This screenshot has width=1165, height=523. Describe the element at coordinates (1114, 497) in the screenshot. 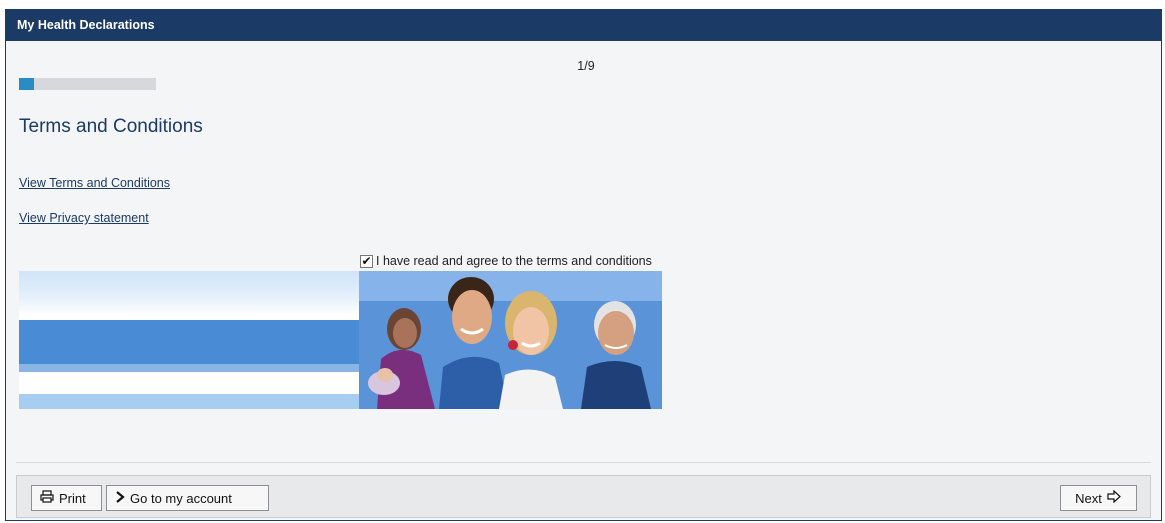

I see `arrow-right-icon` at that location.